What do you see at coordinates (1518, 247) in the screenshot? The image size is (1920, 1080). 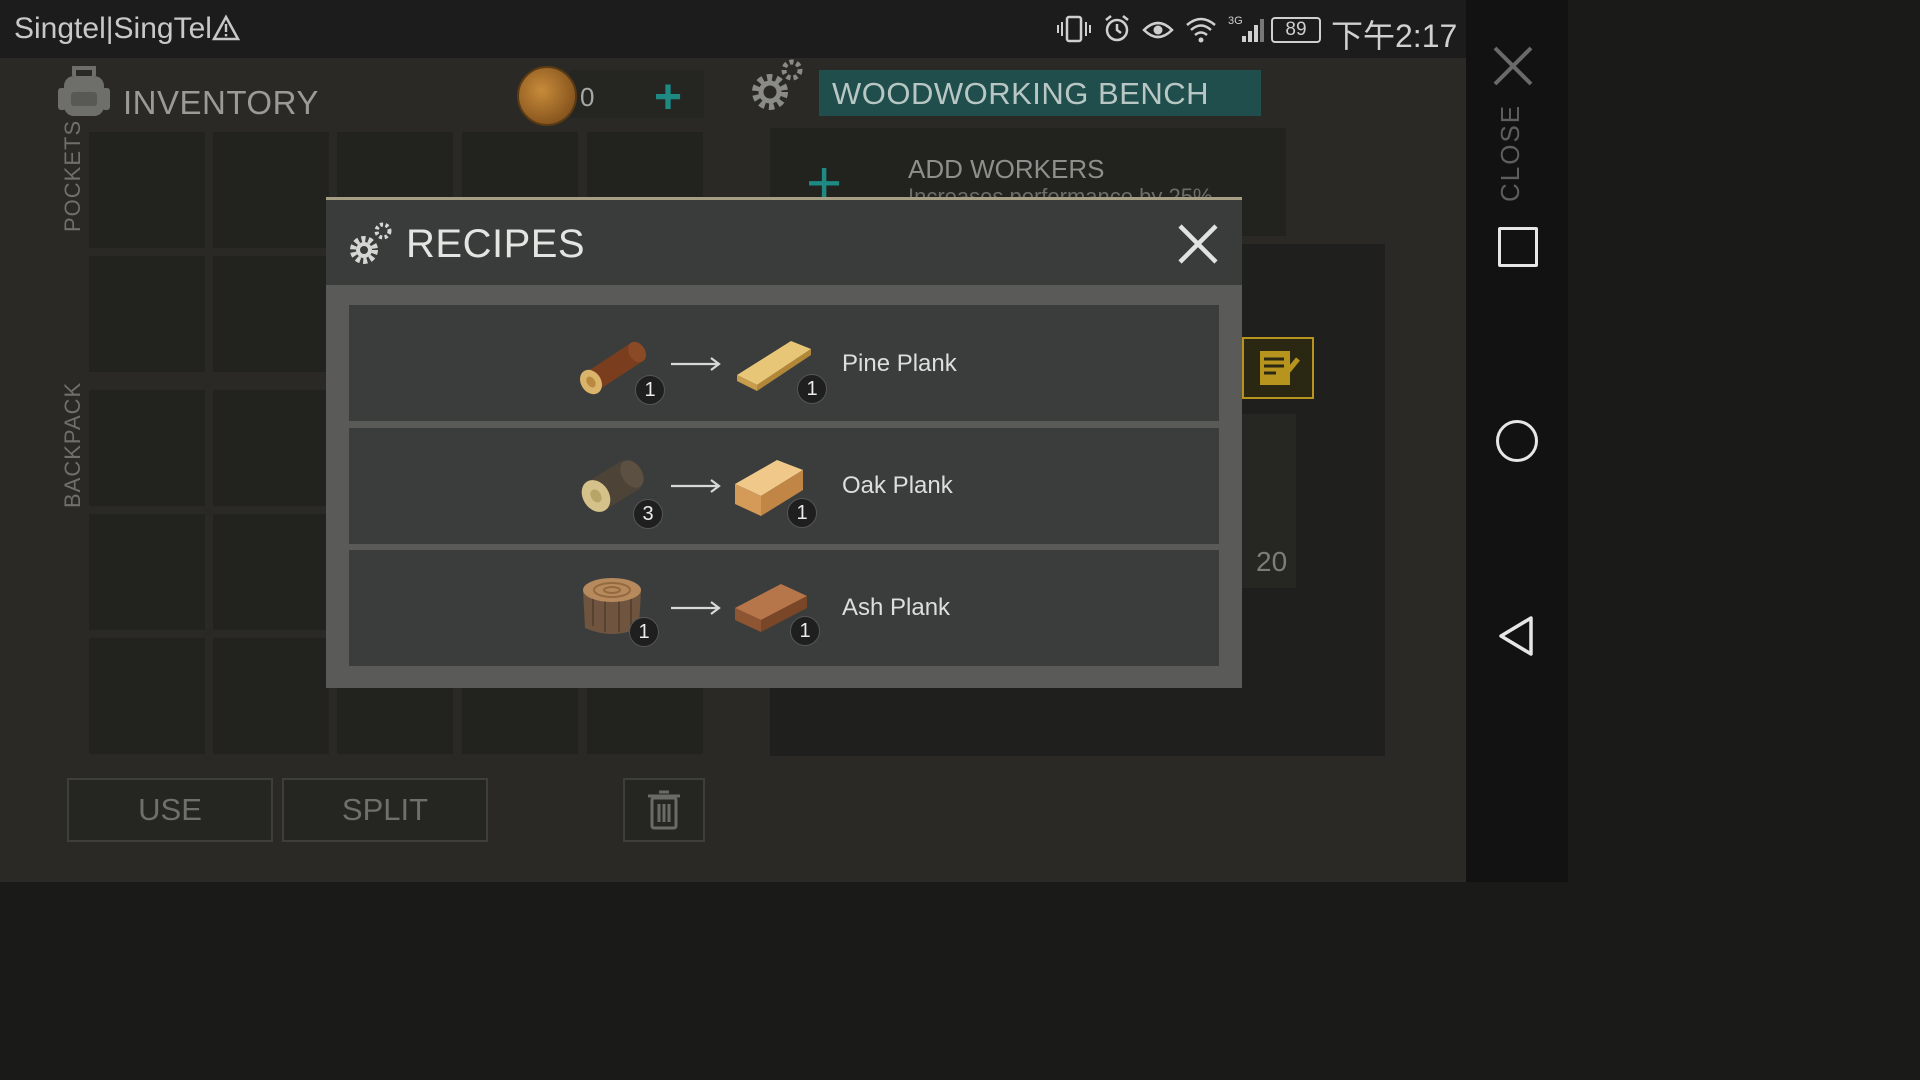 I see `recent-apps-icon` at bounding box center [1518, 247].